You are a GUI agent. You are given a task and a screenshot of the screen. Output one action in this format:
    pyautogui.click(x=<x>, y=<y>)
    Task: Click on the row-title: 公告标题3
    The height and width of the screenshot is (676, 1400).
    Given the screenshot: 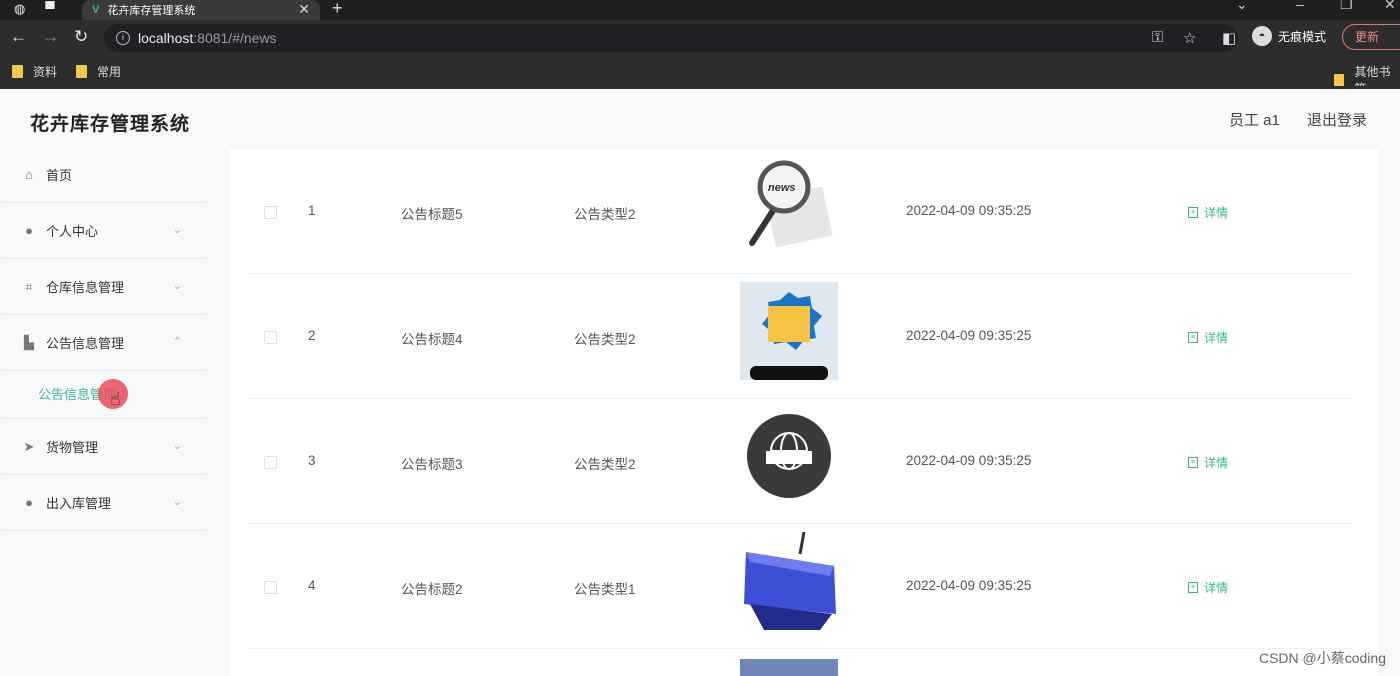 What is the action you would take?
    pyautogui.click(x=432, y=464)
    